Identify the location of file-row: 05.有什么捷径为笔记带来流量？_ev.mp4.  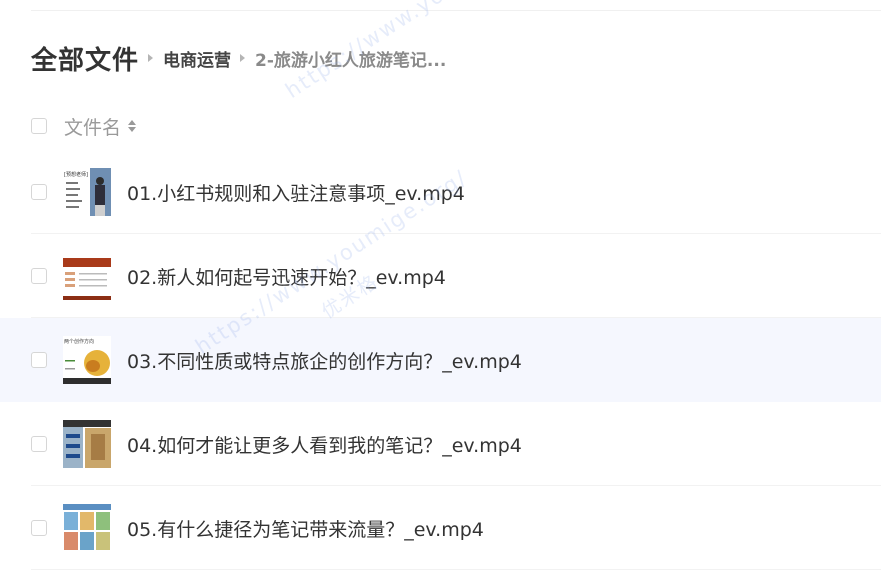
(440, 528).